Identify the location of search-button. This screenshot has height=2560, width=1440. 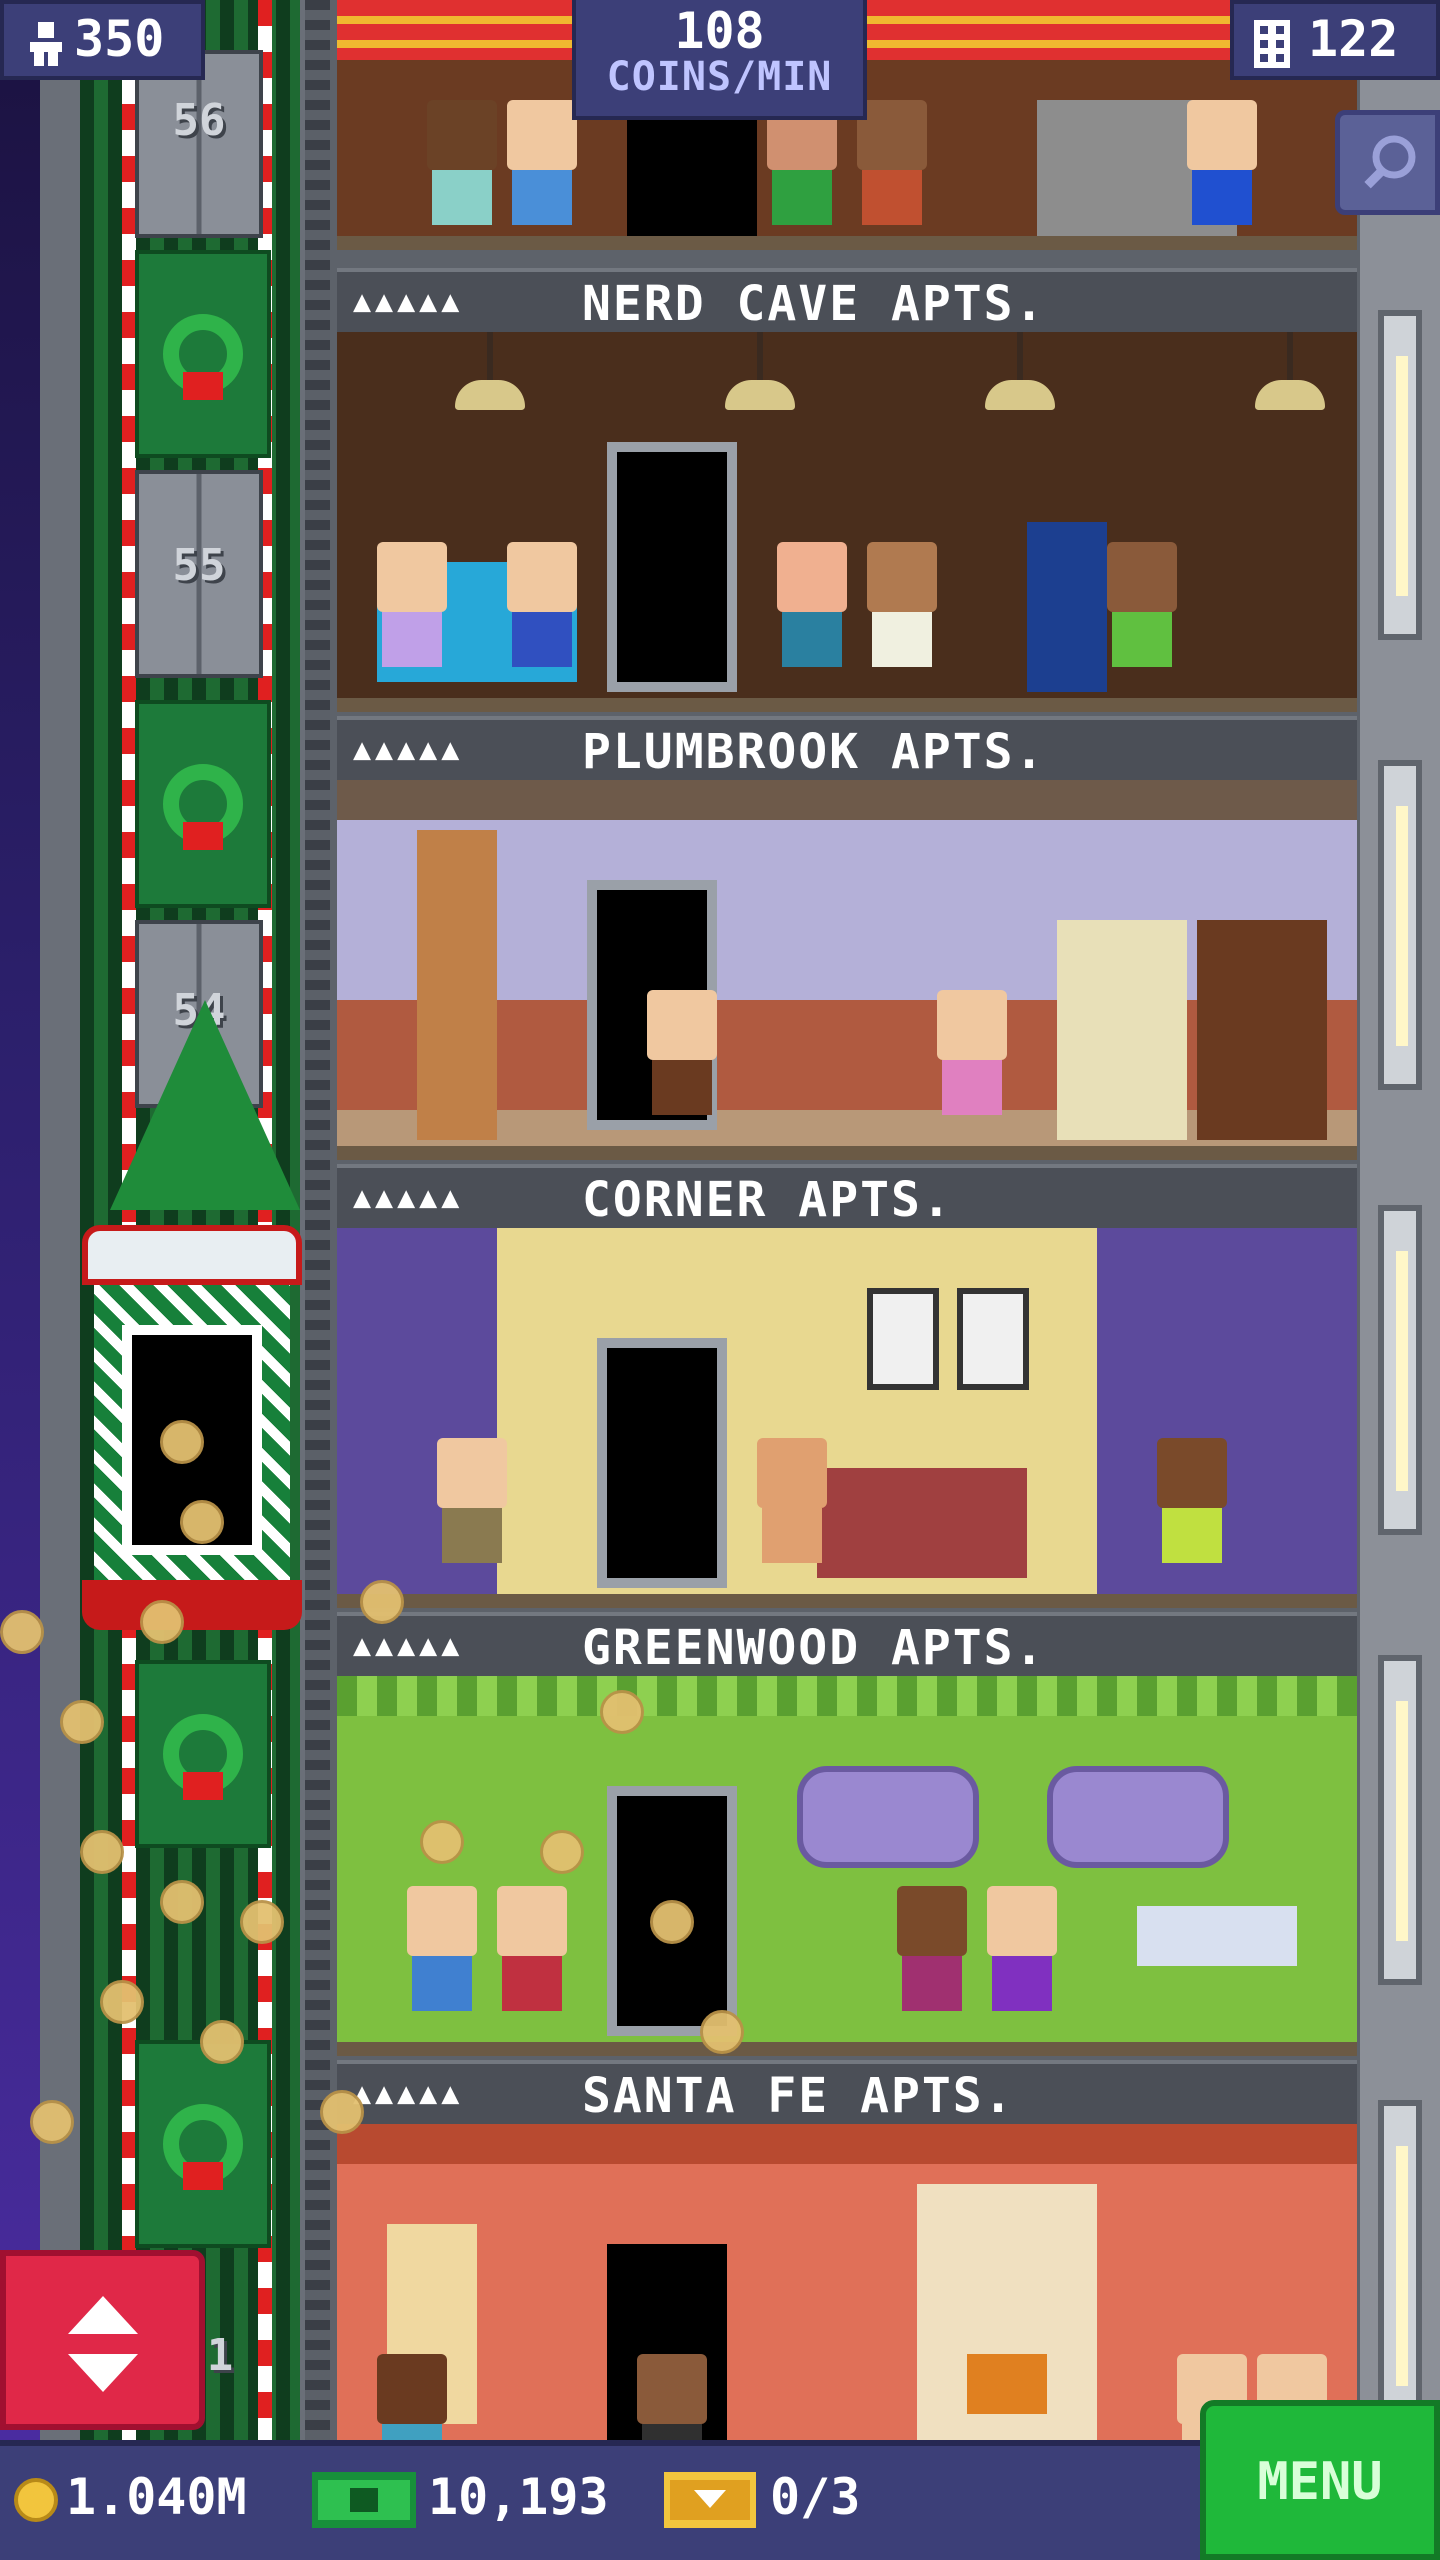
(1387, 162).